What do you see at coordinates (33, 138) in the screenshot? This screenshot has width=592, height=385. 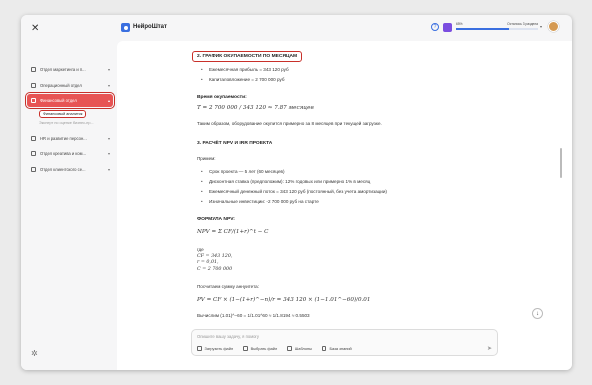 I see `people-icon` at bounding box center [33, 138].